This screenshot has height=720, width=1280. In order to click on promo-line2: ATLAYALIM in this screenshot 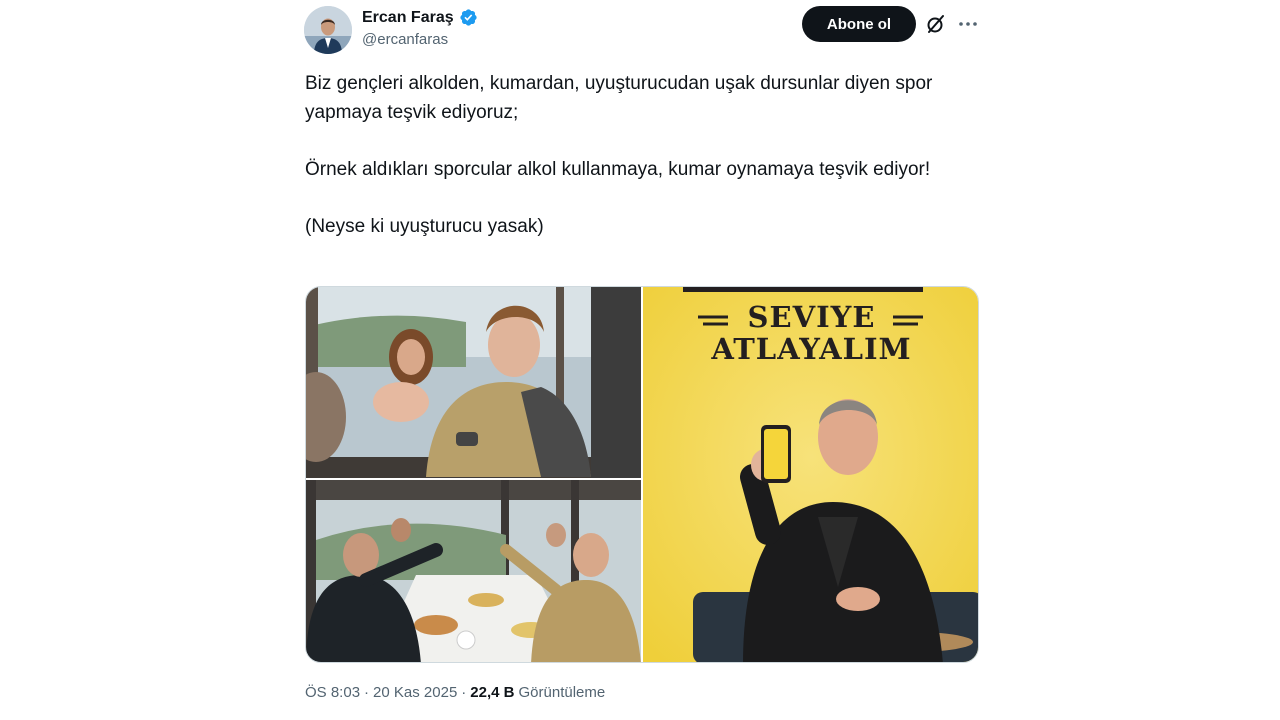, I will do `click(811, 349)`.